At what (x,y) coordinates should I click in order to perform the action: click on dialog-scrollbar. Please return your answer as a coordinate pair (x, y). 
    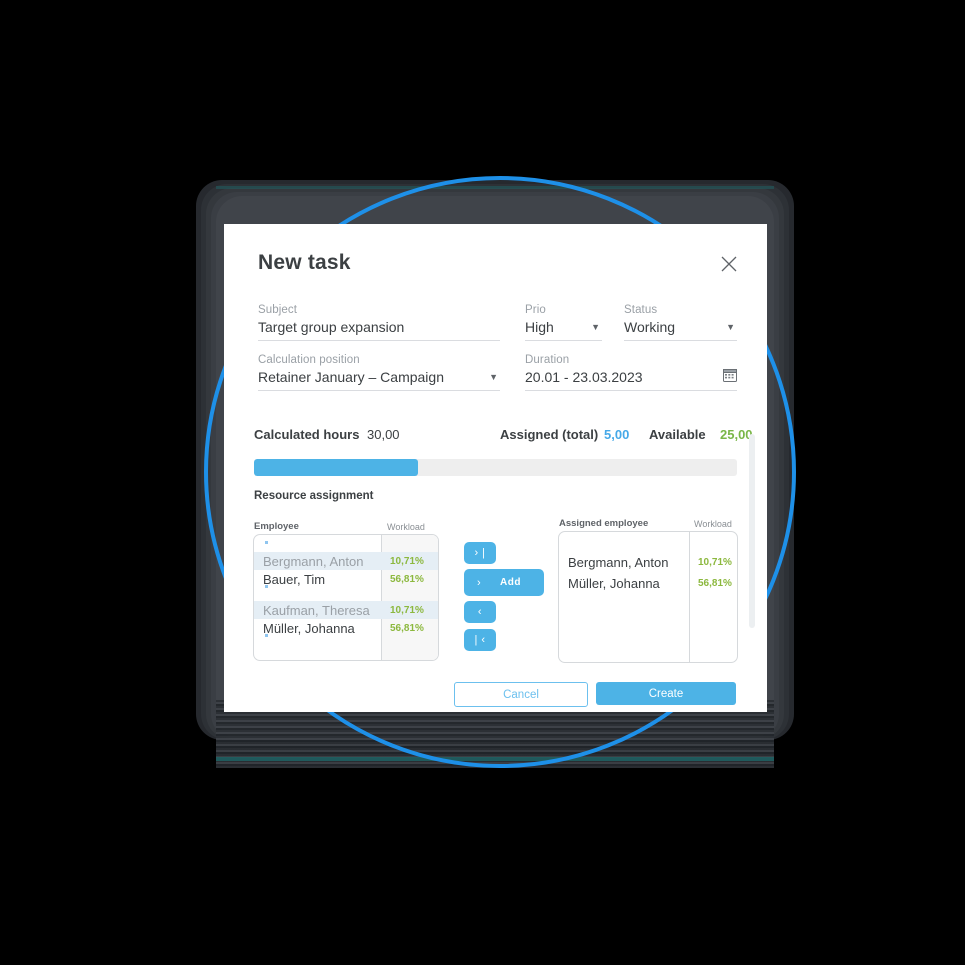
    Looking at the image, I should click on (752, 531).